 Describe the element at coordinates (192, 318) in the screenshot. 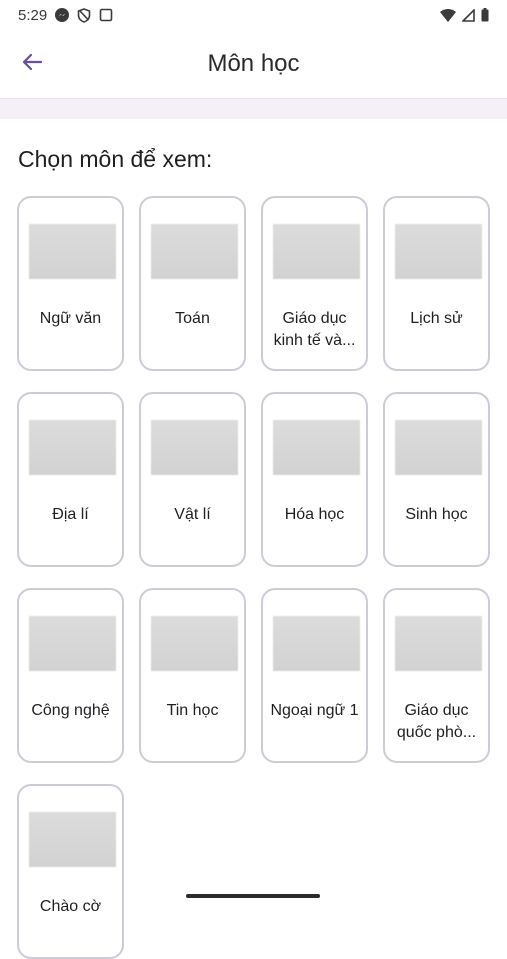

I see `subject-label: Toán` at that location.